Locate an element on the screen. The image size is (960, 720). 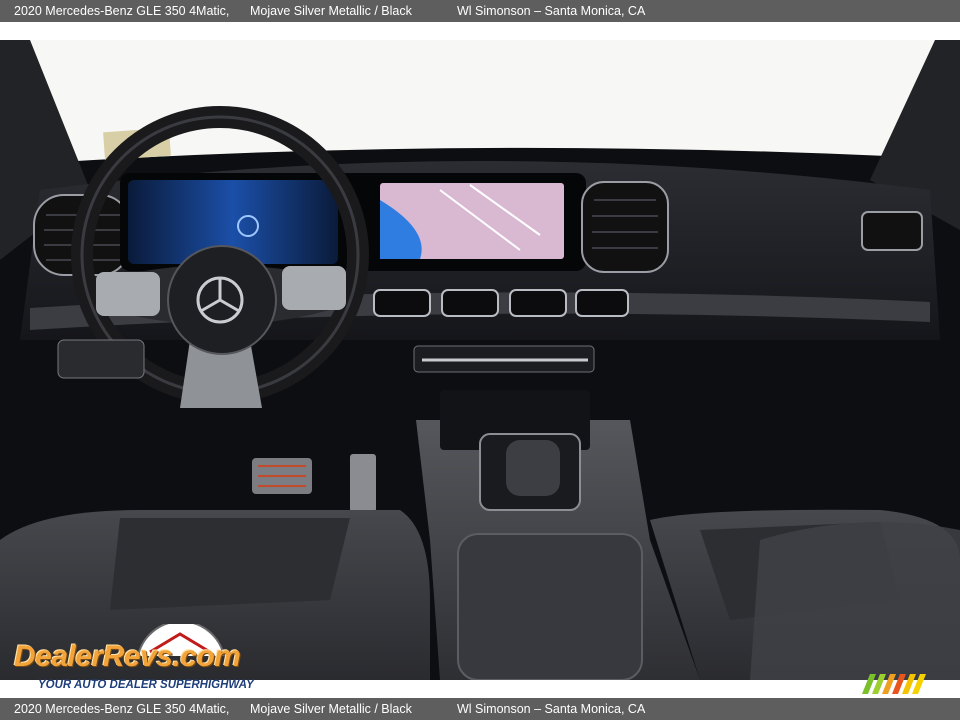
touchpad-wrist-rest is located at coordinates (533, 468).